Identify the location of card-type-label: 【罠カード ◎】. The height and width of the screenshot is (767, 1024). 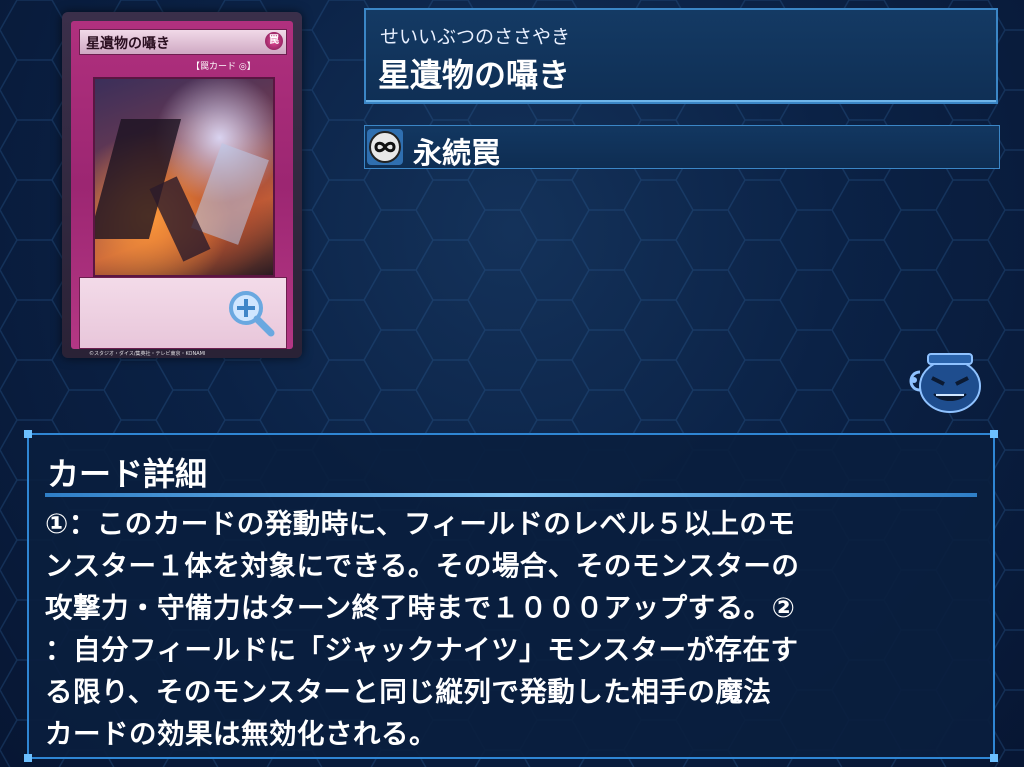
(223, 67).